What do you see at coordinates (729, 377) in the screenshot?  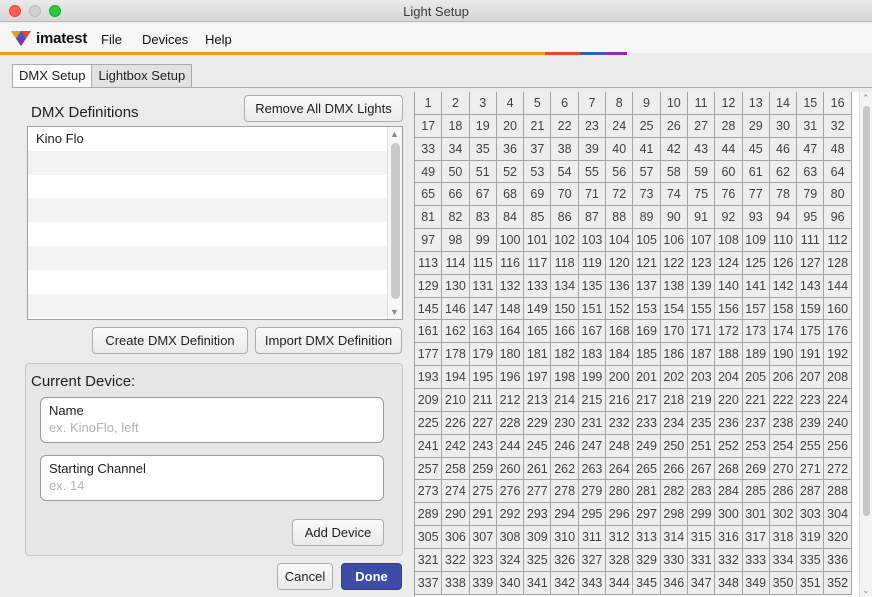 I see `channel-cell: 204` at bounding box center [729, 377].